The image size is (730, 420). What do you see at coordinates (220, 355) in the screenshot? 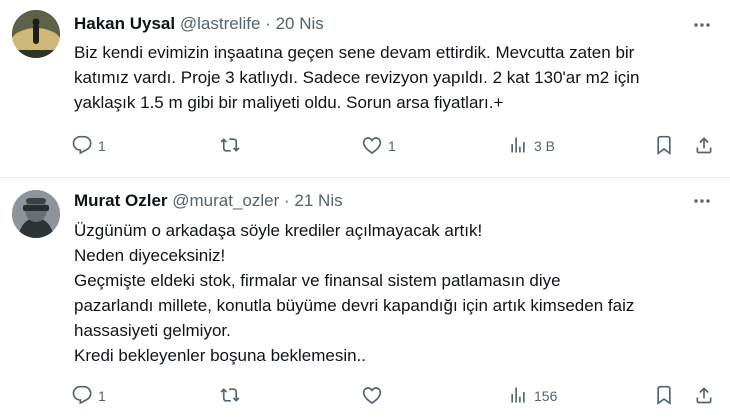
I see `tweet-line: Kredi bekleyenler boşuna beklemesin..` at bounding box center [220, 355].